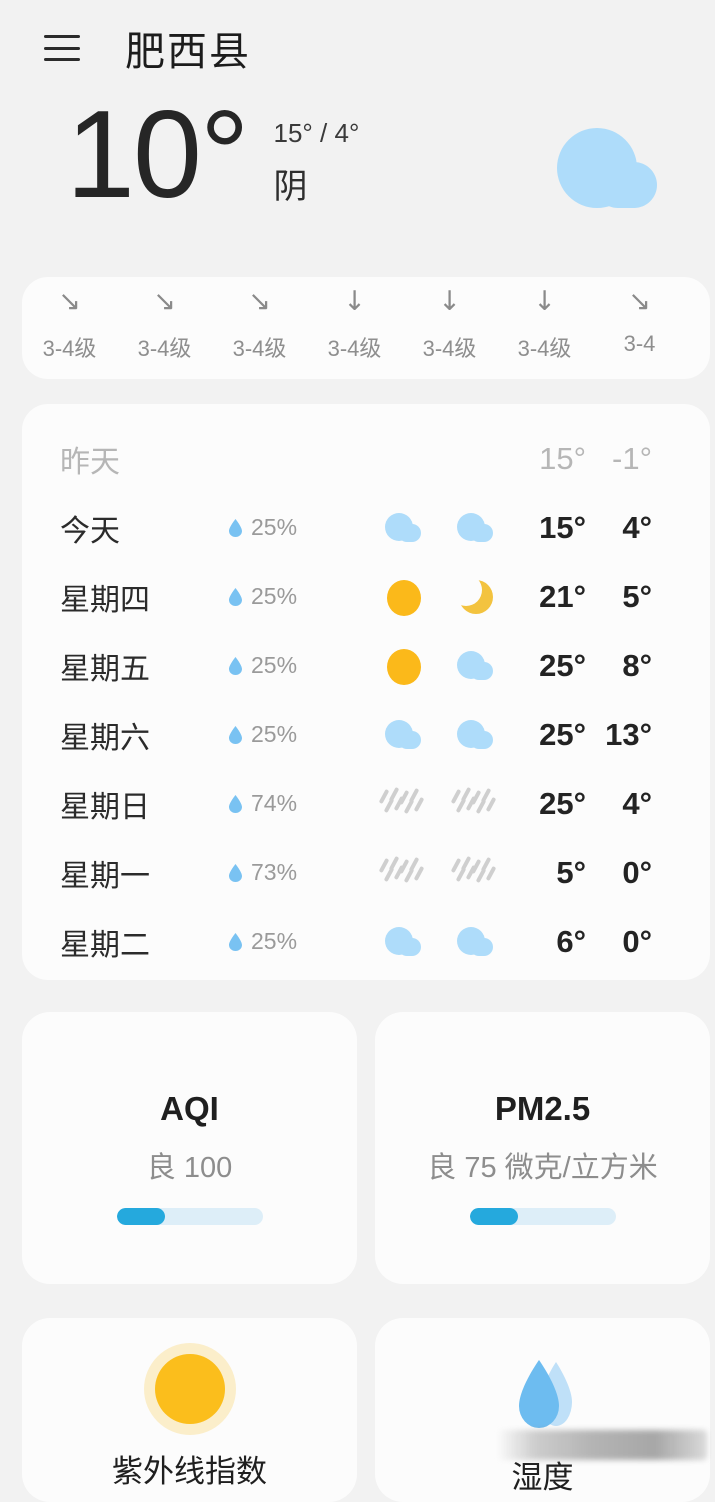 Image resolution: width=715 pixels, height=1502 pixels. Describe the element at coordinates (274, 803) in the screenshot. I see `precipitation-value: 74%` at that location.